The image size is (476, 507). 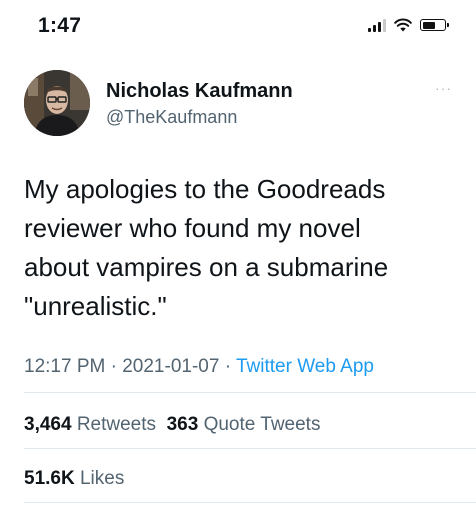 I want to click on engagement-stats-row: 3,464 Retweets 363 Quote Tweets, so click(x=172, y=425).